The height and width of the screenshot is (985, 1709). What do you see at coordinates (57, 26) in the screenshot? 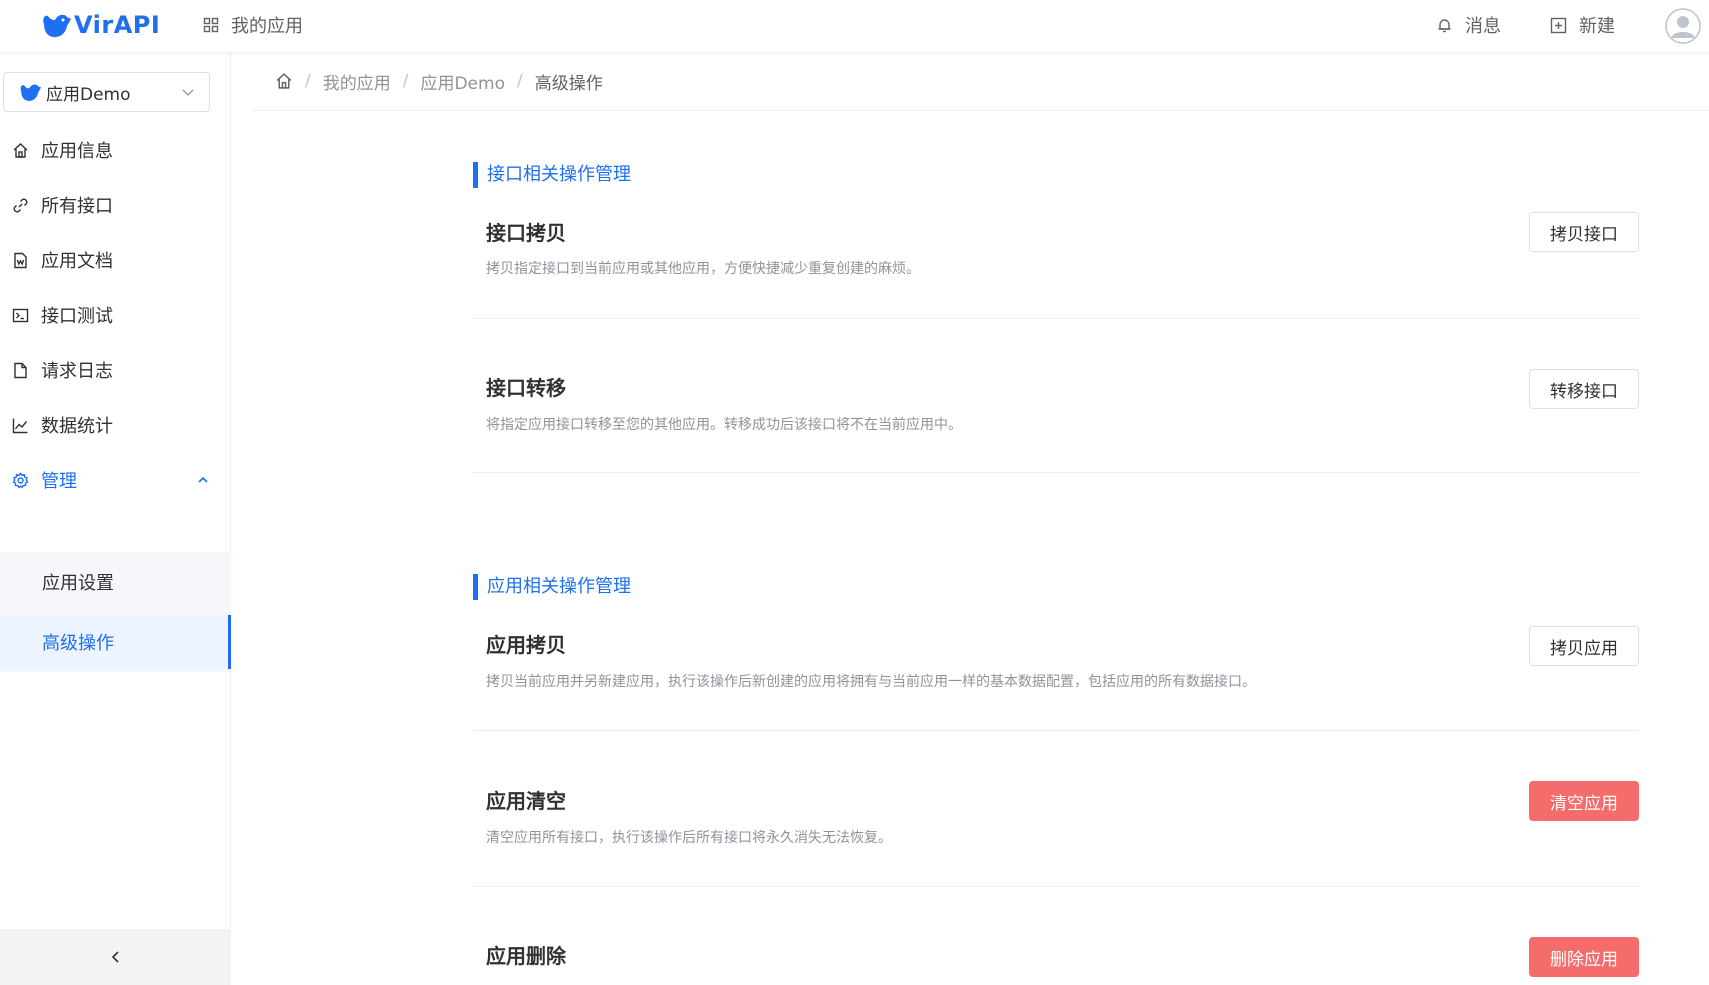
I see `bird-logo-icon` at bounding box center [57, 26].